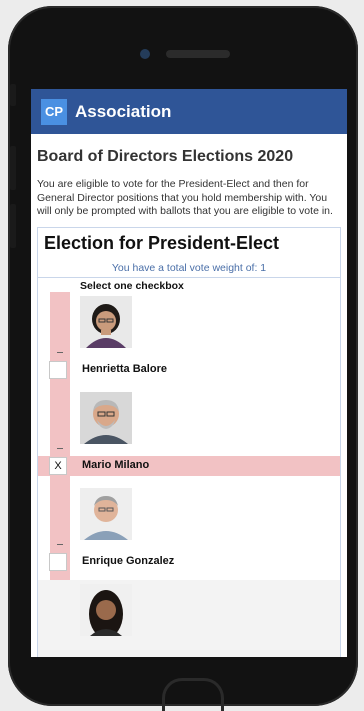  What do you see at coordinates (13, 226) in the screenshot?
I see `volume-down-button` at bounding box center [13, 226].